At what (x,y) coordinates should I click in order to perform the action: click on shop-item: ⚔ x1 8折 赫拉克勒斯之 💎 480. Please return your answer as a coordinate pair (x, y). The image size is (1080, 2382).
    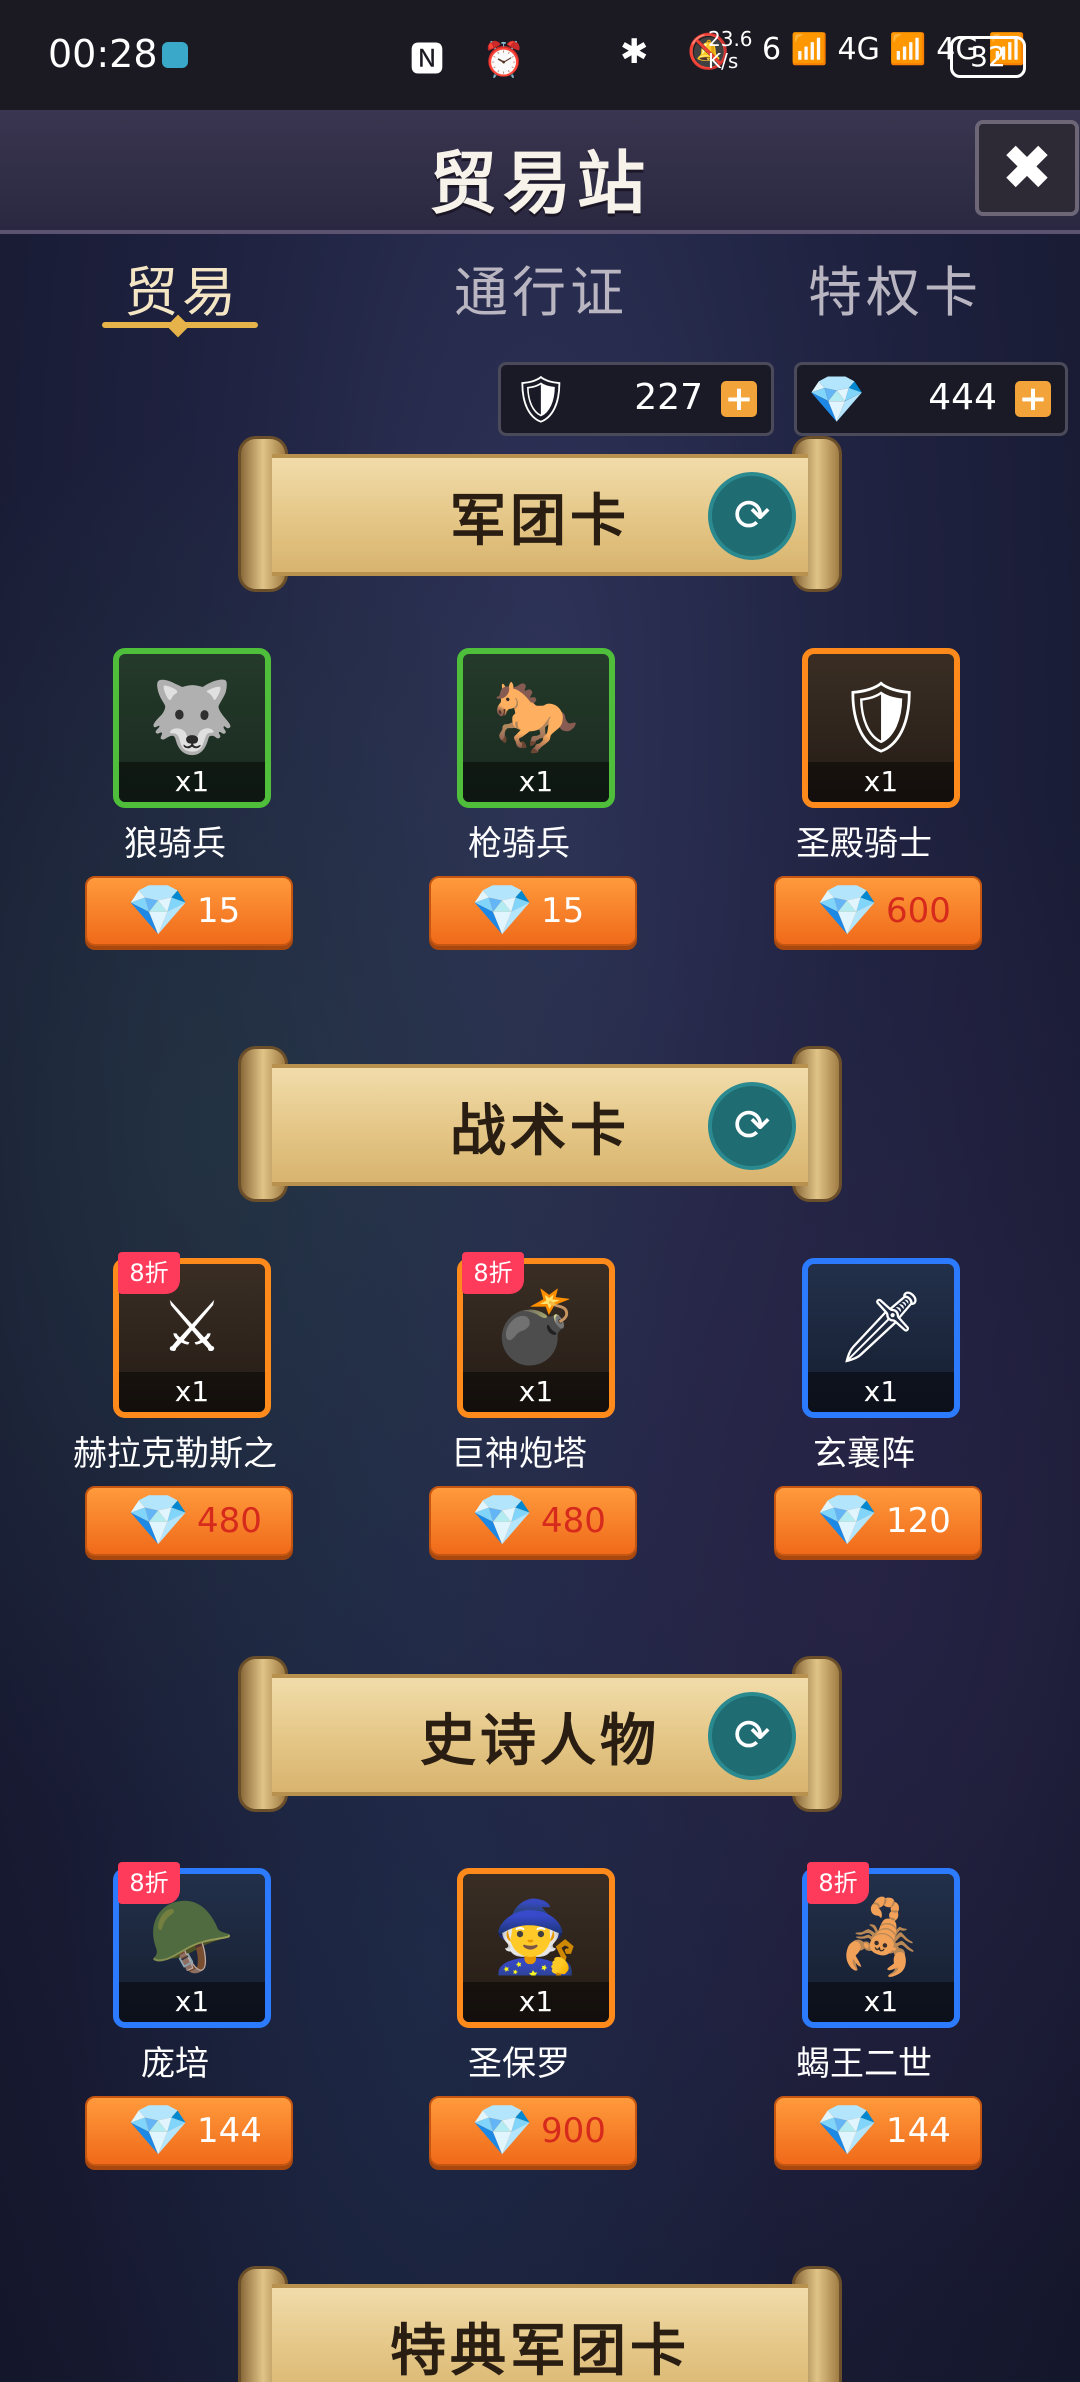
    Looking at the image, I should click on (176, 1415).